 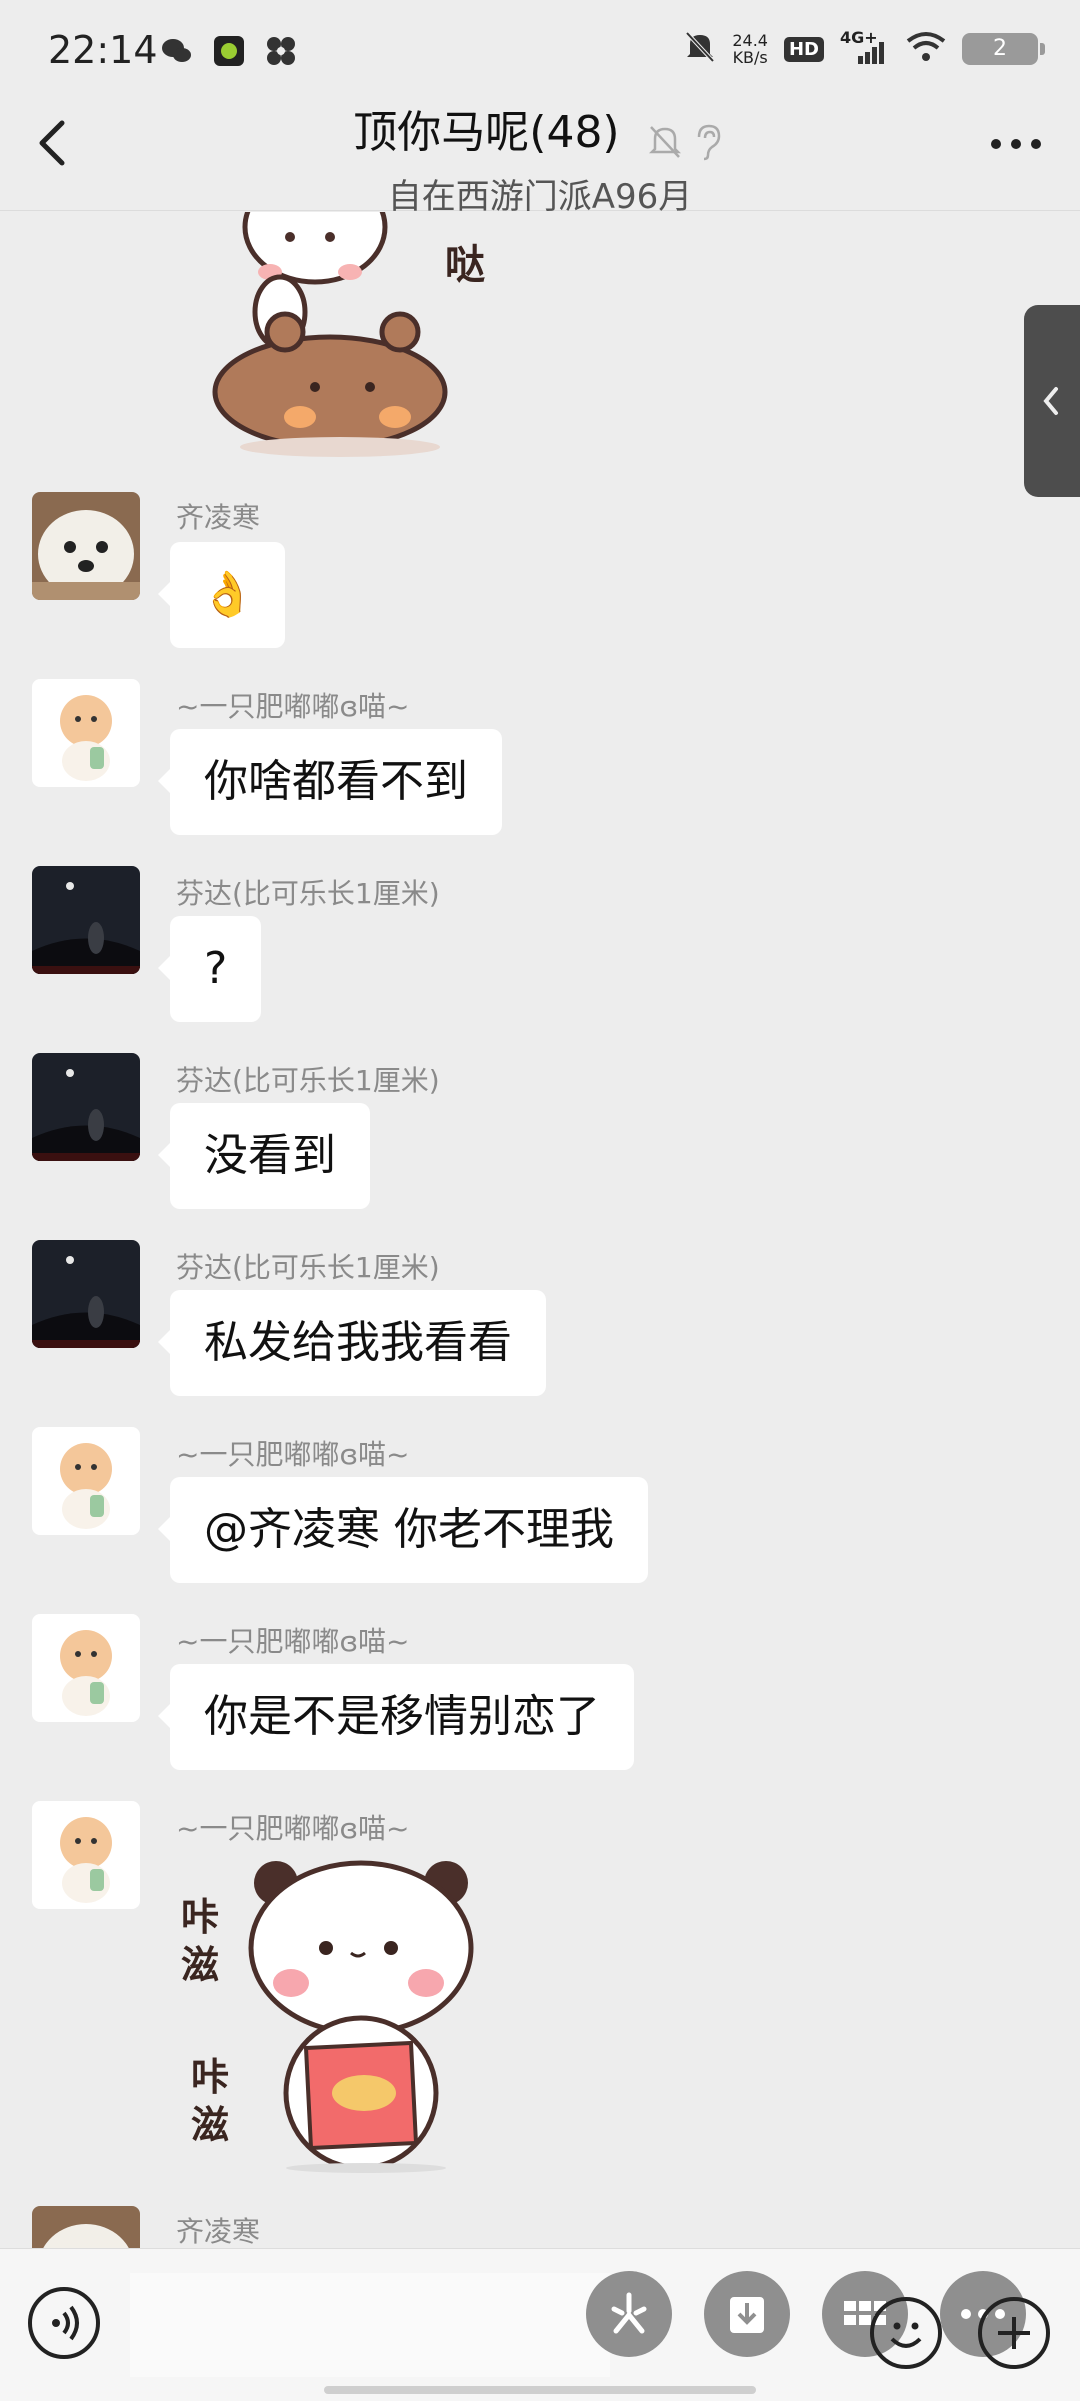 I want to click on chat-title-area: 顶你马呢(48) 自在西游门派A96月, so click(x=540, y=157).